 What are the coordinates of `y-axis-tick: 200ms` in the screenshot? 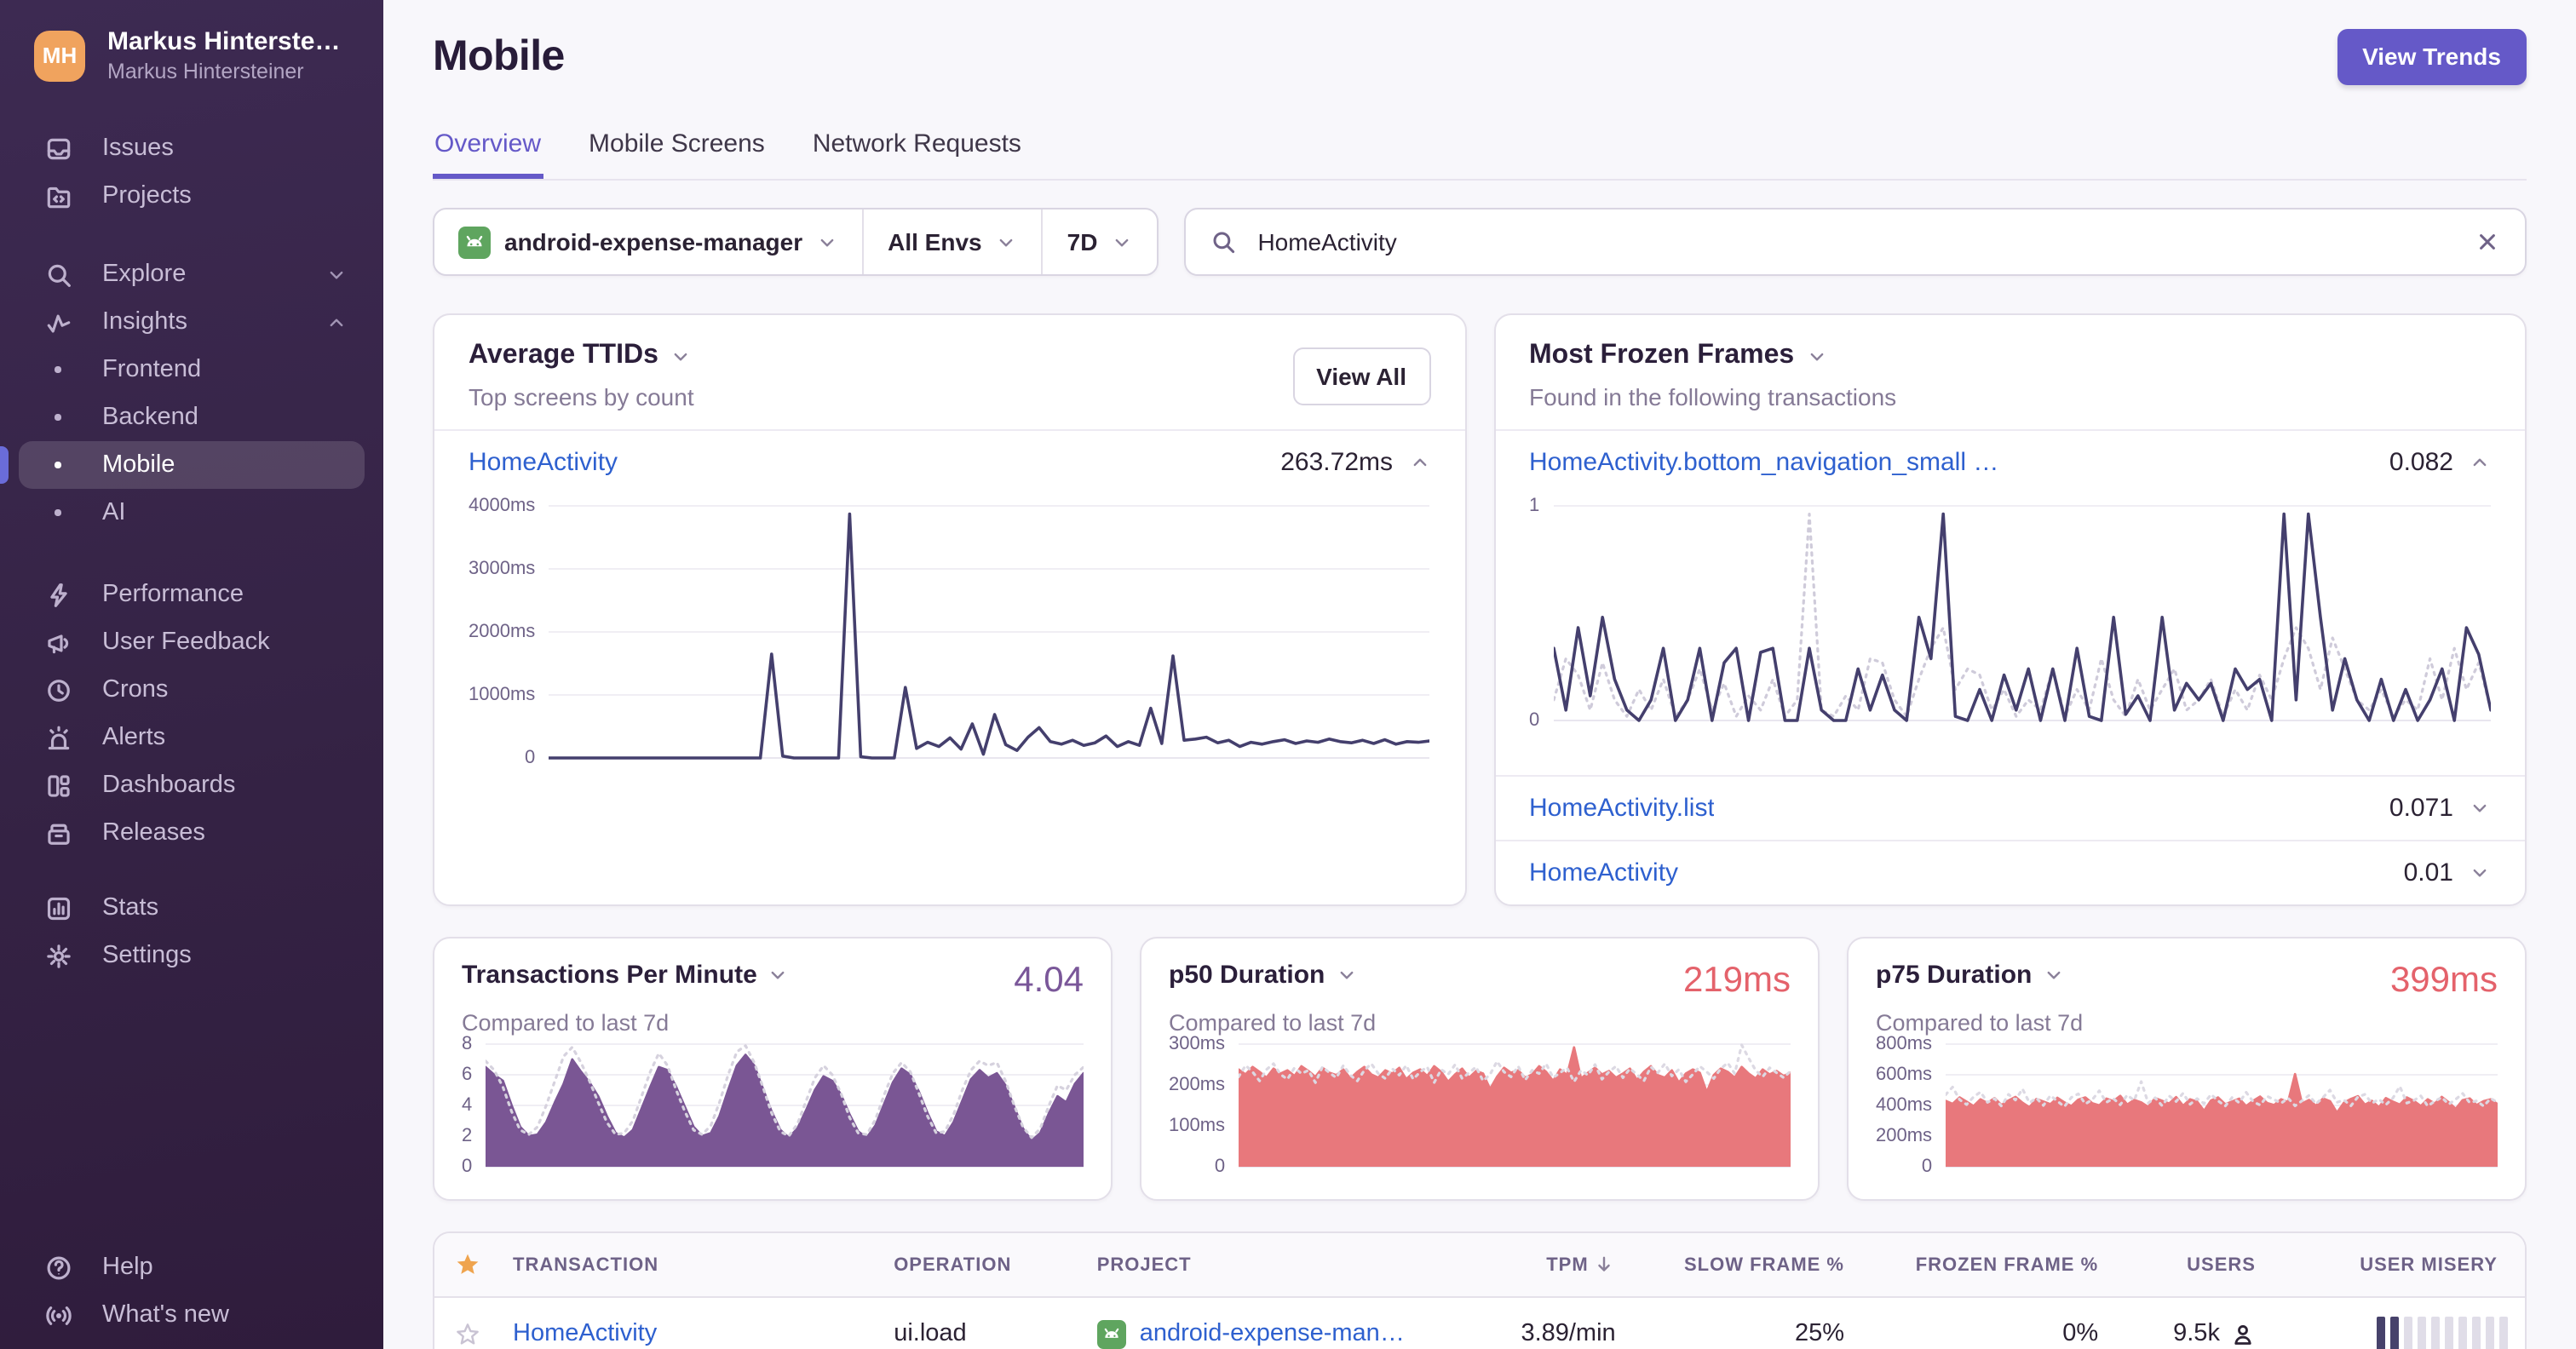 It's located at (1905, 1136).